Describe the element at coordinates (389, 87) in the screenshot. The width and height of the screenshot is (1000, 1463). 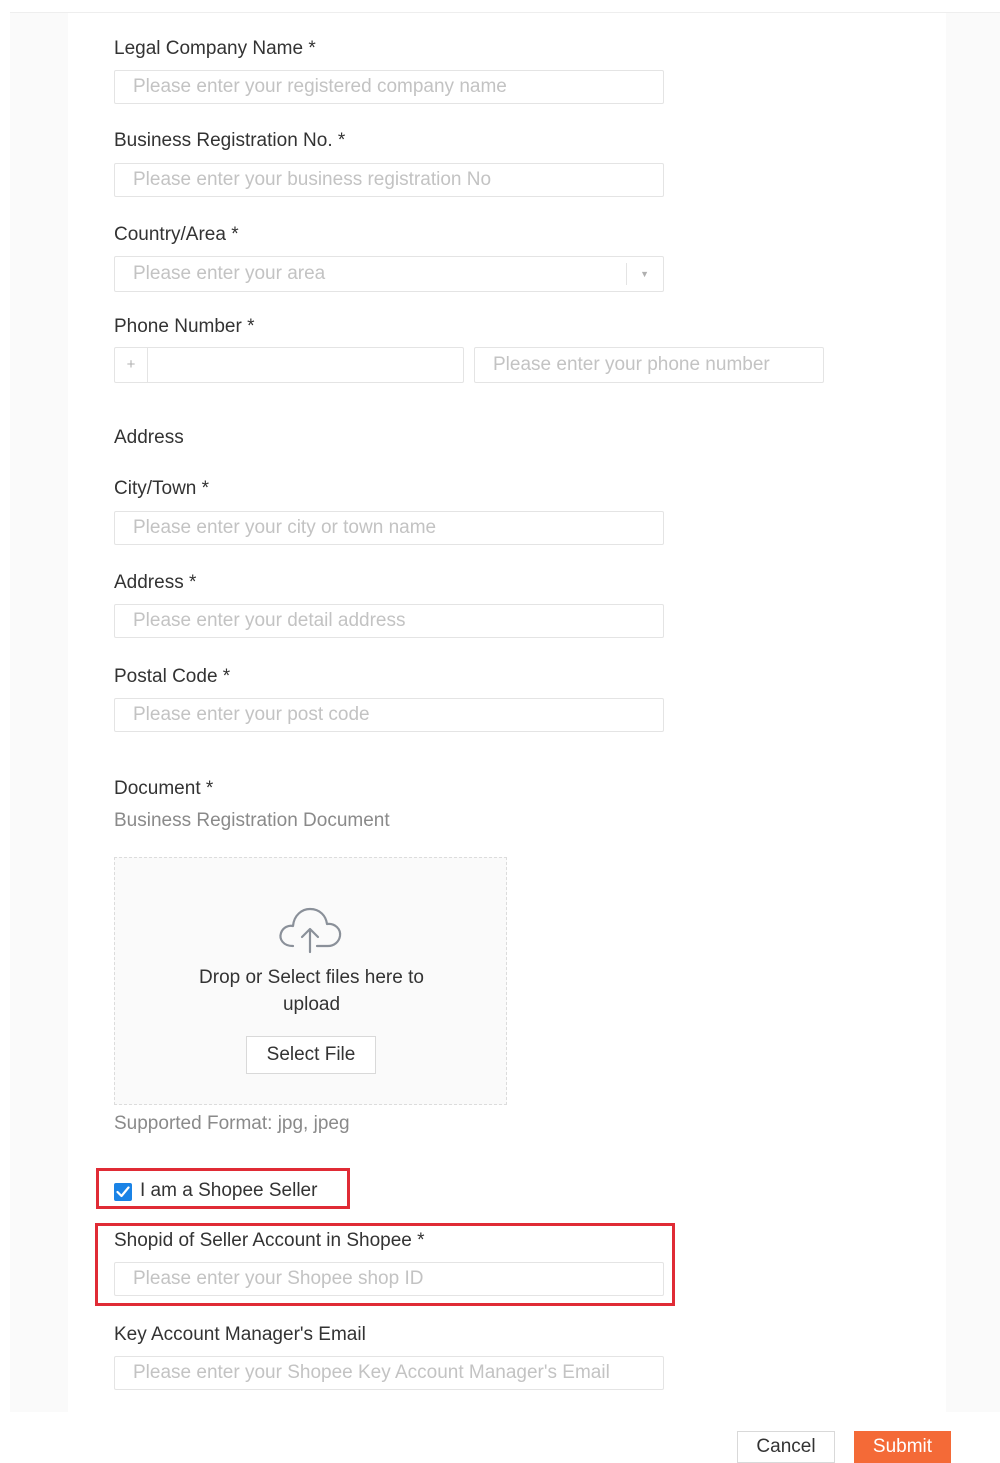
I see `legal-company-name-input` at that location.